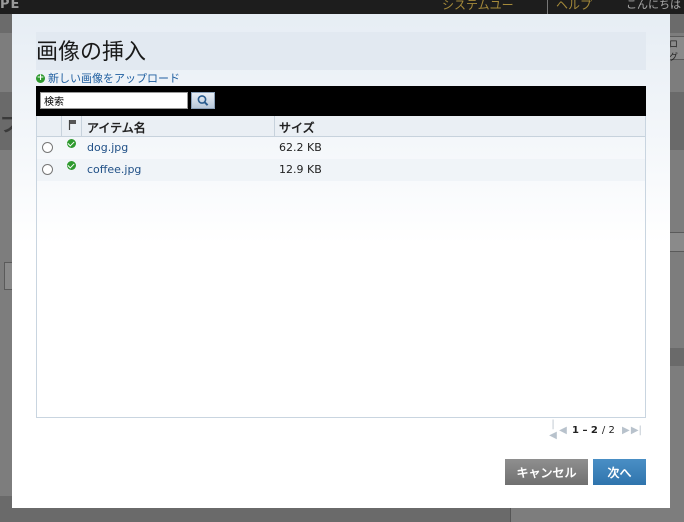 This screenshot has height=522, width=684. Describe the element at coordinates (107, 147) in the screenshot. I see `file-name: dog.jpg` at that location.